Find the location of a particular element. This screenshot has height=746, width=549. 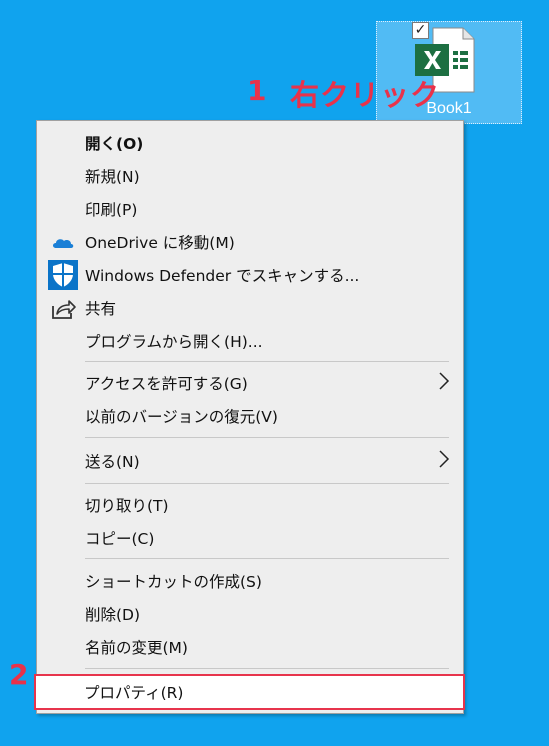

menu-item-new: 新規(N) is located at coordinates (250, 176).